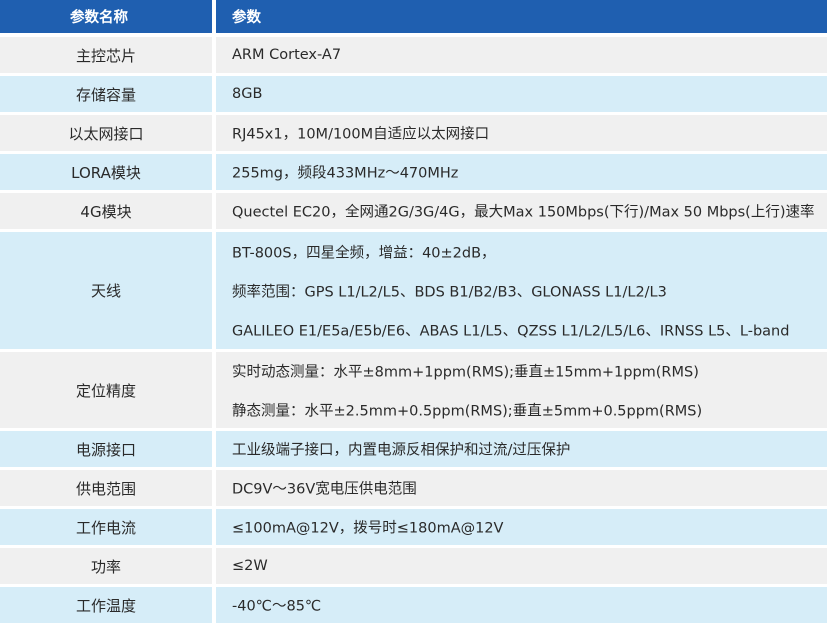 This screenshot has height=625, width=827. I want to click on param-name: 主控芯片, so click(106, 55).